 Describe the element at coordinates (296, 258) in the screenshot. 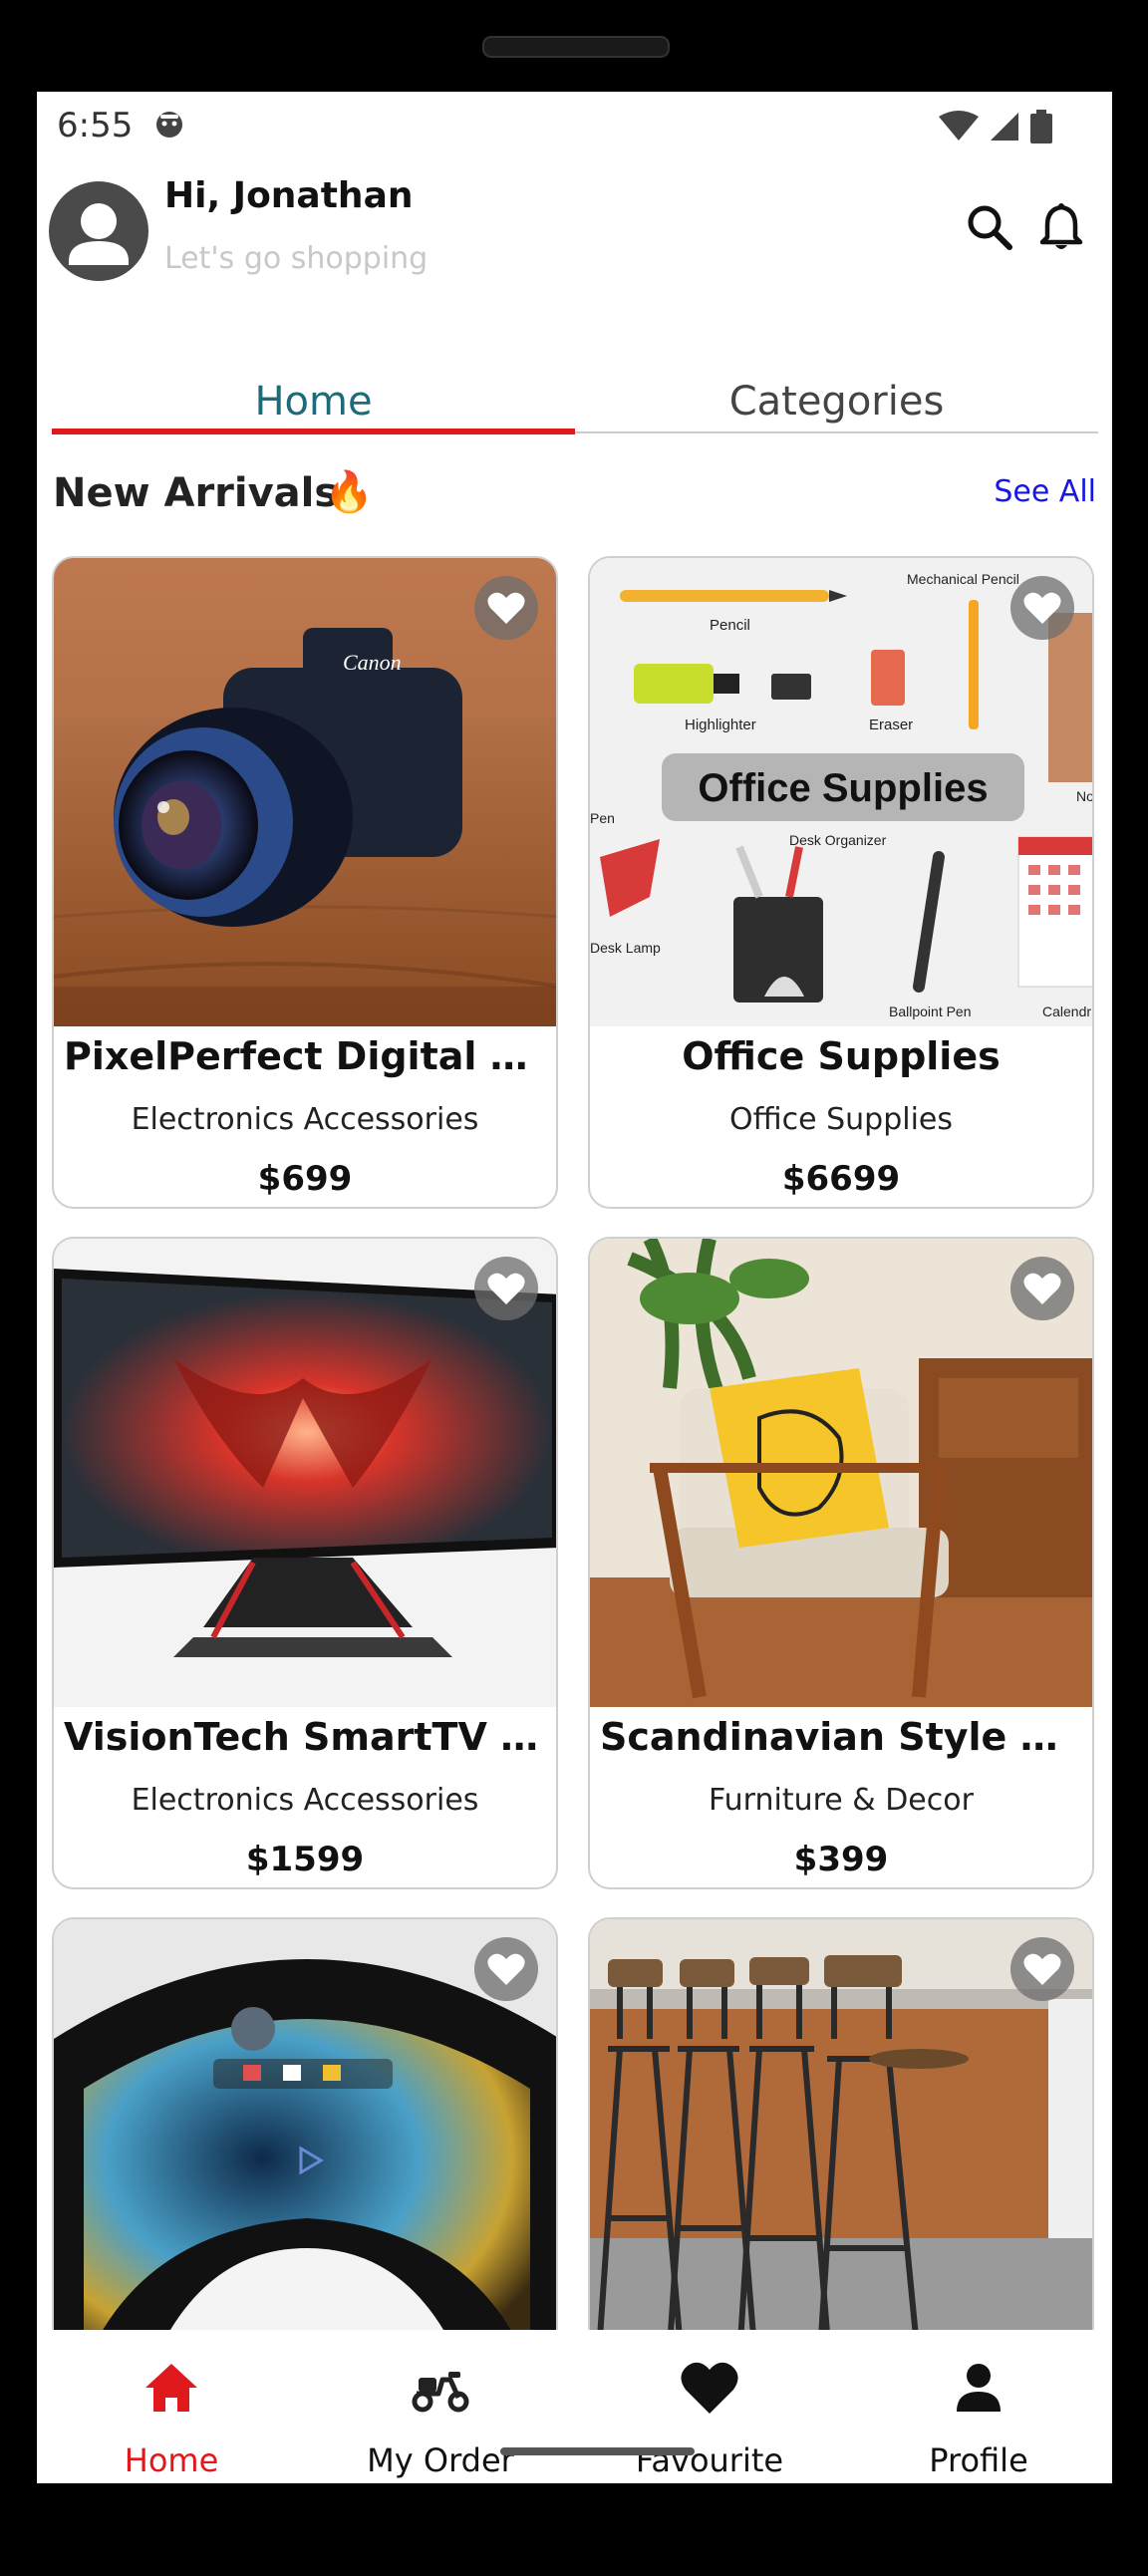

I see `greeting-subtitle: Let's go shopping` at that location.